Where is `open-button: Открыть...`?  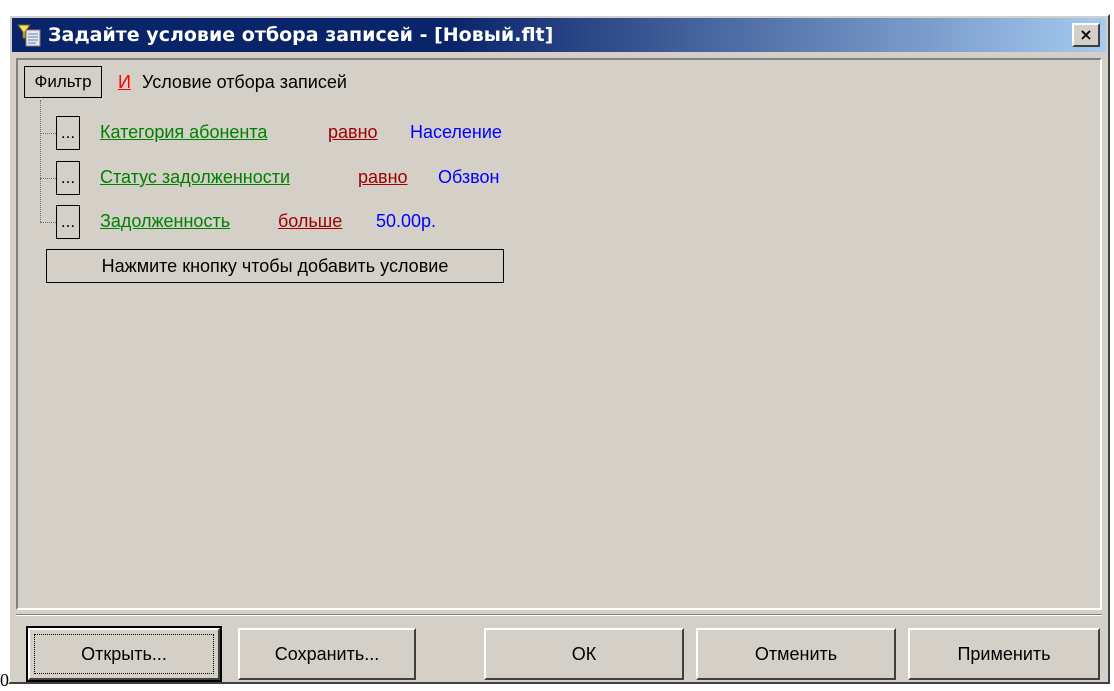
open-button: Открыть... is located at coordinates (124, 654).